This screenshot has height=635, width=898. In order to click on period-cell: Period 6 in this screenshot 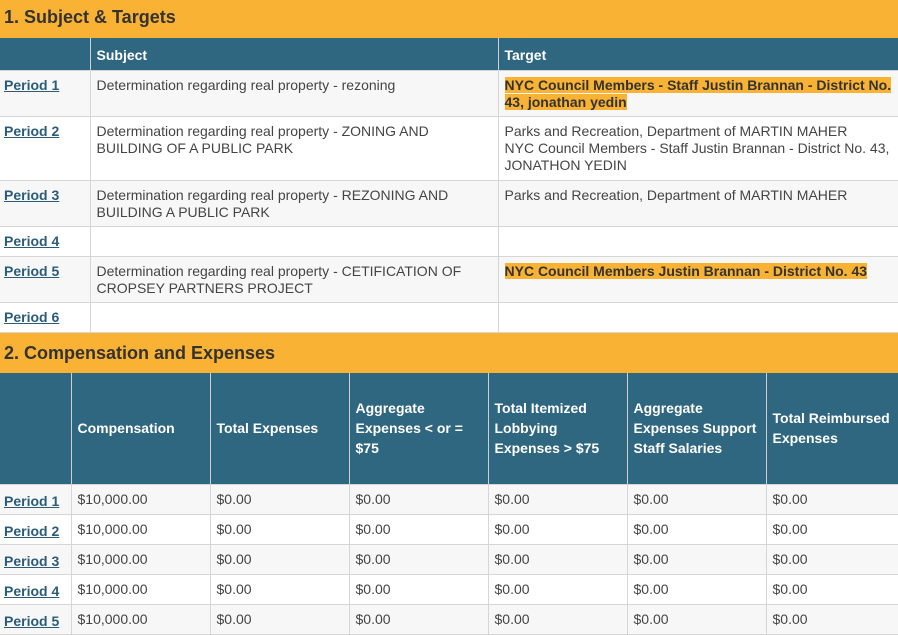, I will do `click(45, 317)`.